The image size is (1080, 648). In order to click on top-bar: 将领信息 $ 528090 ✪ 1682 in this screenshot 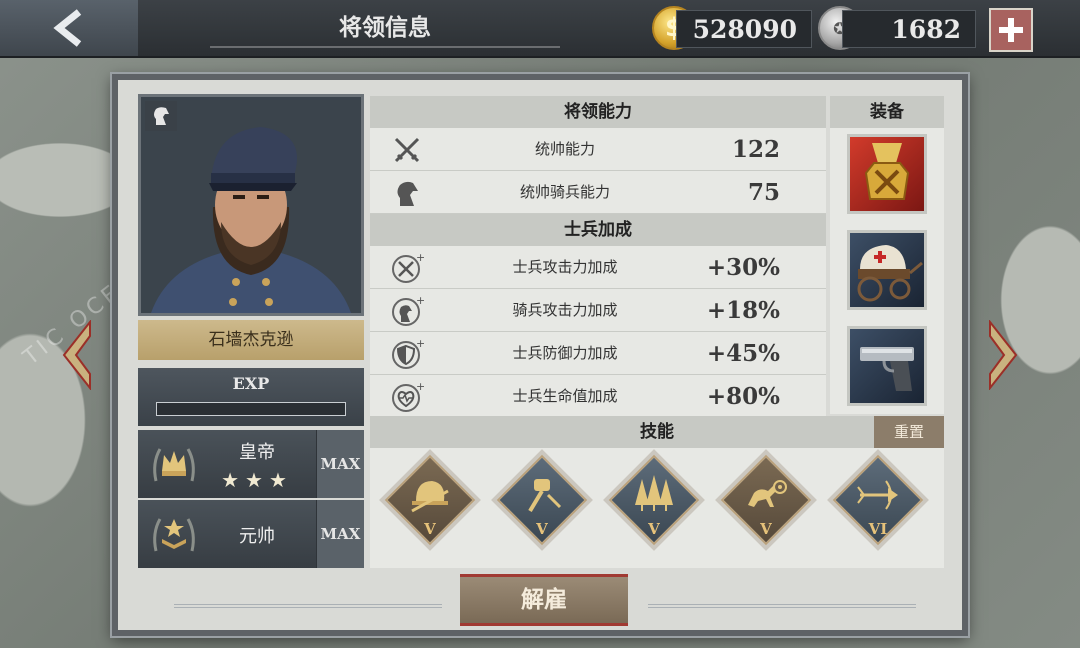, I will do `click(540, 29)`.